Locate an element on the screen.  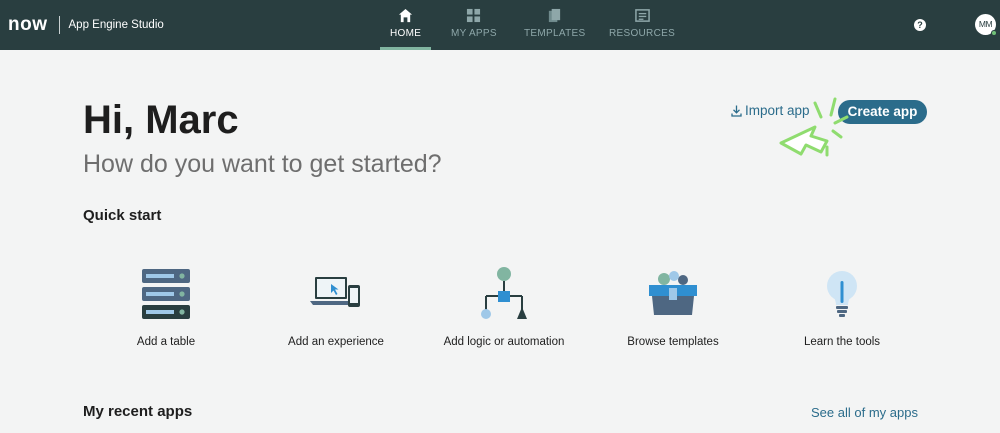
tab-templates-label: TEMPLATES is located at coordinates (555, 33).